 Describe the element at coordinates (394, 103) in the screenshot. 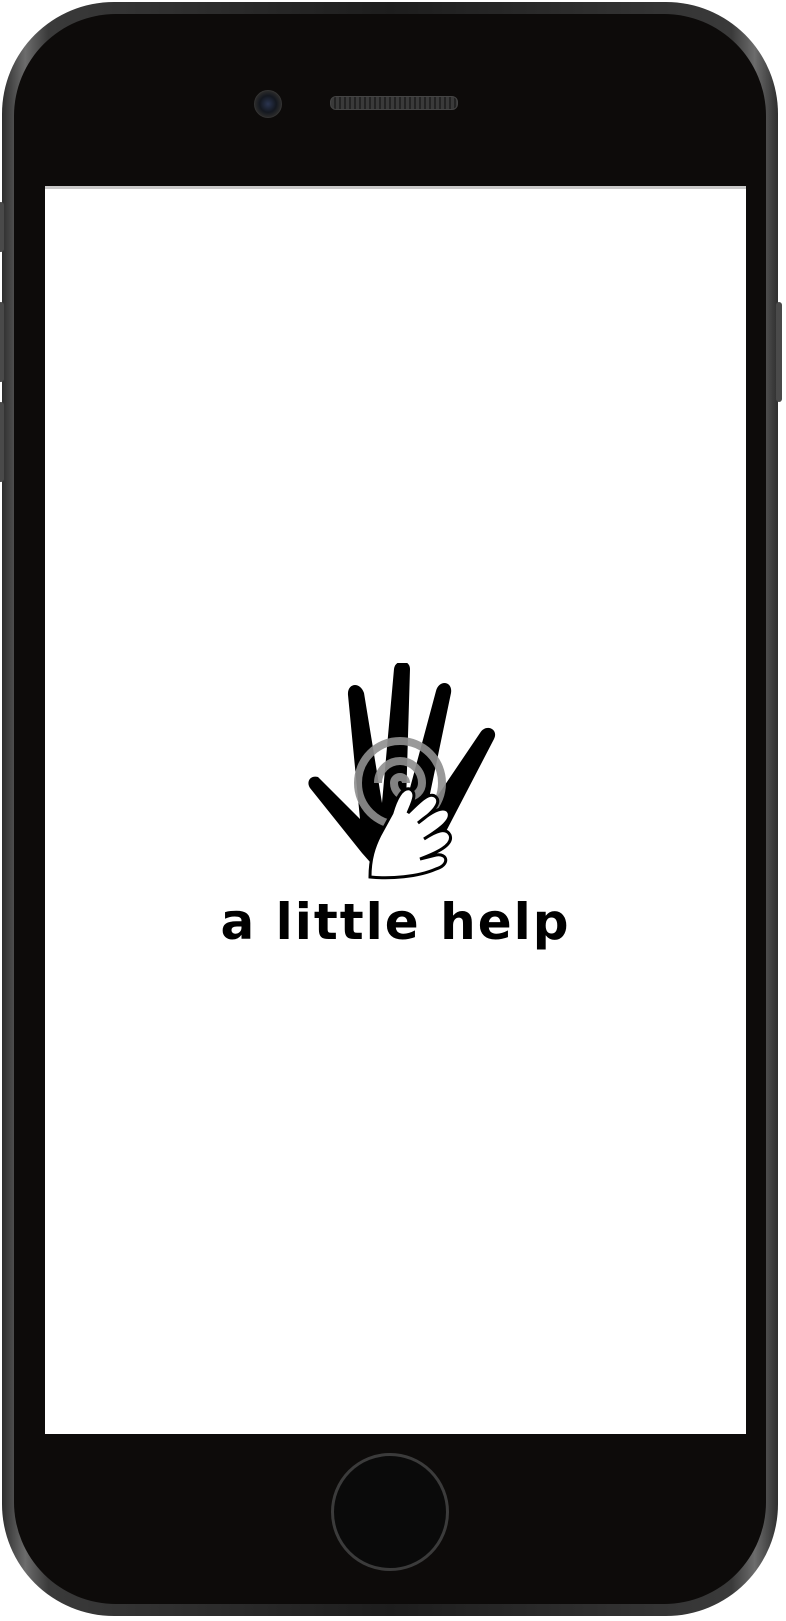

I see `earpiece-speaker` at that location.